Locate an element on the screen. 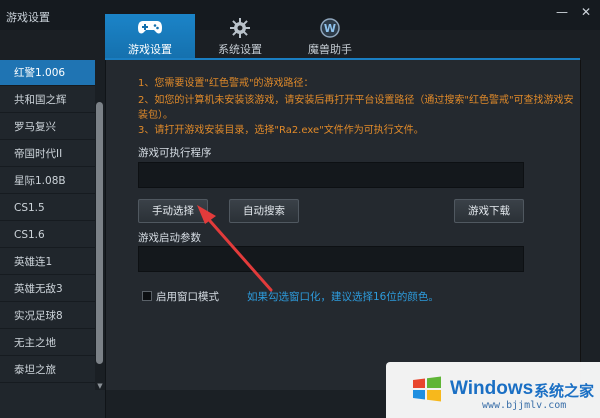 The image size is (600, 418). sidebar-item-heroes-3: 英雄无敌3 is located at coordinates (48, 289).